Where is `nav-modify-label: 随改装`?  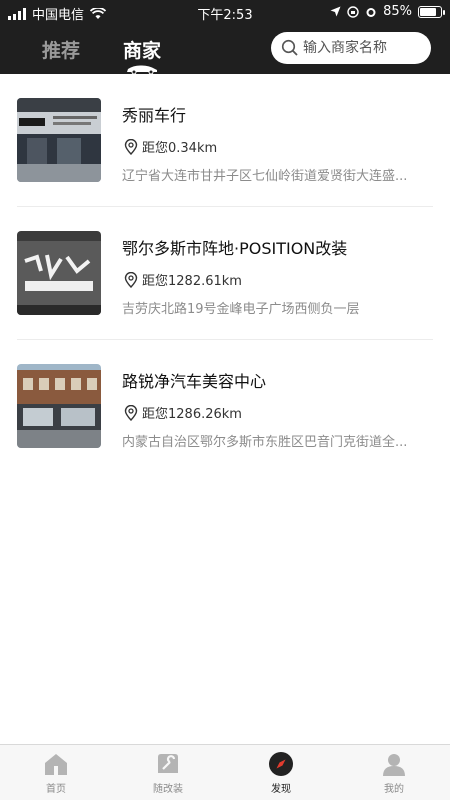 nav-modify-label: 随改装 is located at coordinates (168, 789).